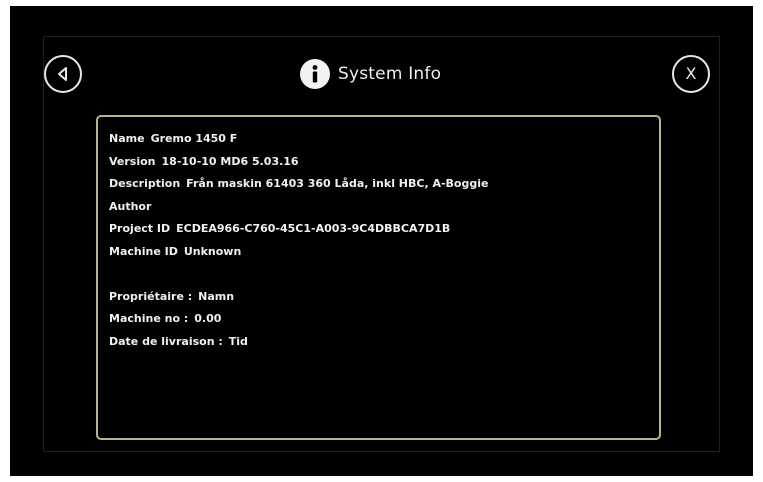  Describe the element at coordinates (151, 296) in the screenshot. I see `owner-label: Propriétaire :` at that location.